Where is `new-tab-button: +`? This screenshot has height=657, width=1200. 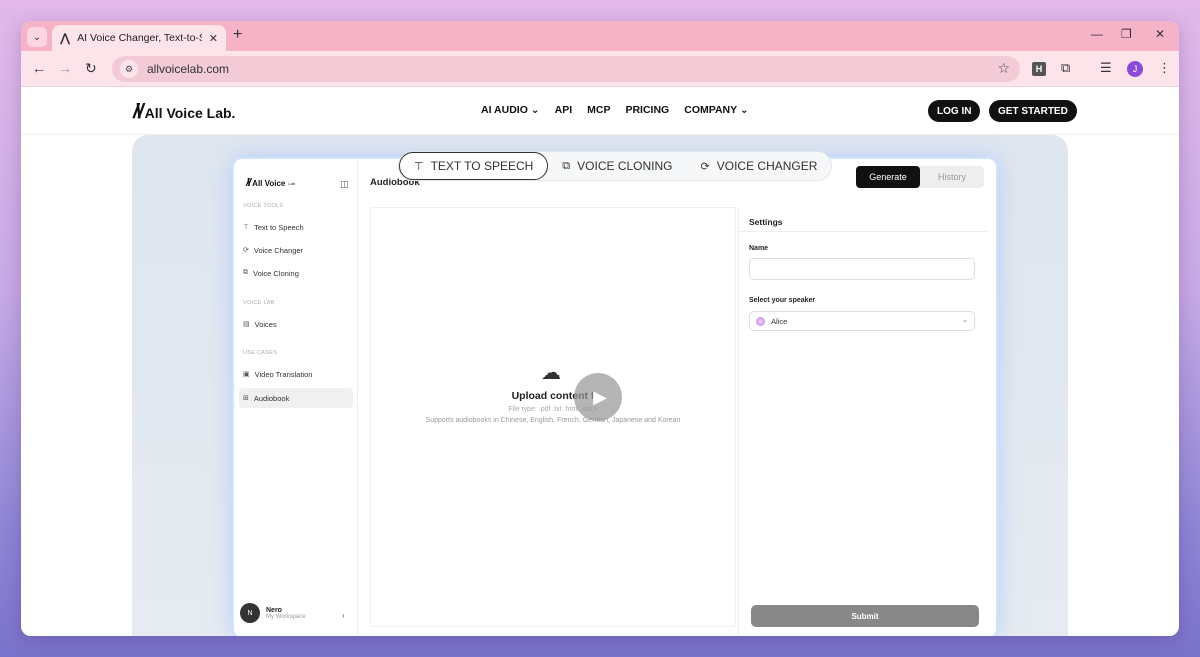 new-tab-button: + is located at coordinates (237, 35).